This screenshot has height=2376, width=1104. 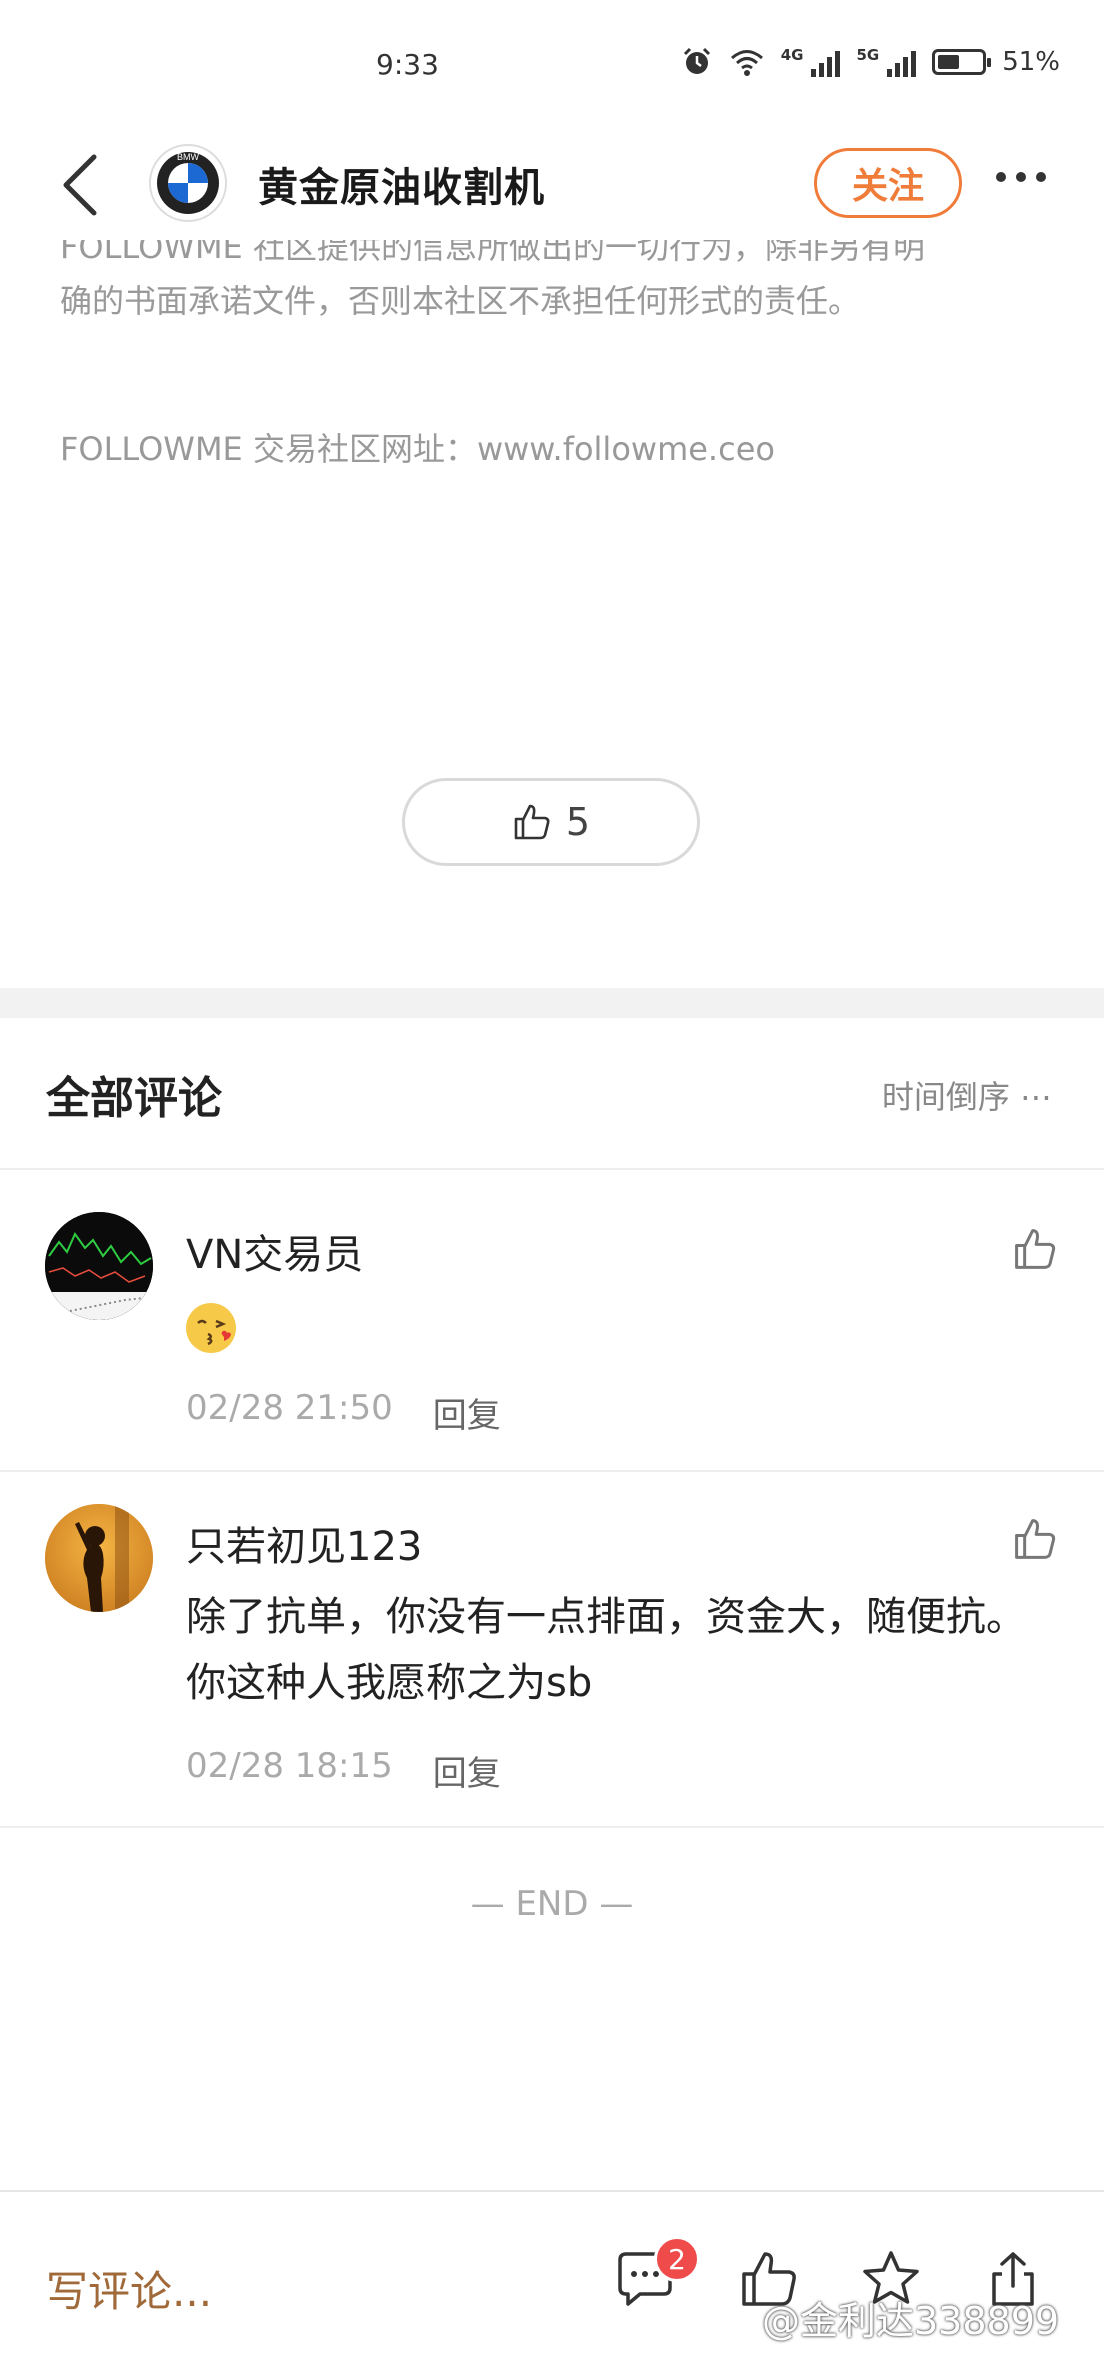 What do you see at coordinates (407, 64) in the screenshot?
I see `status-time: 9:33` at bounding box center [407, 64].